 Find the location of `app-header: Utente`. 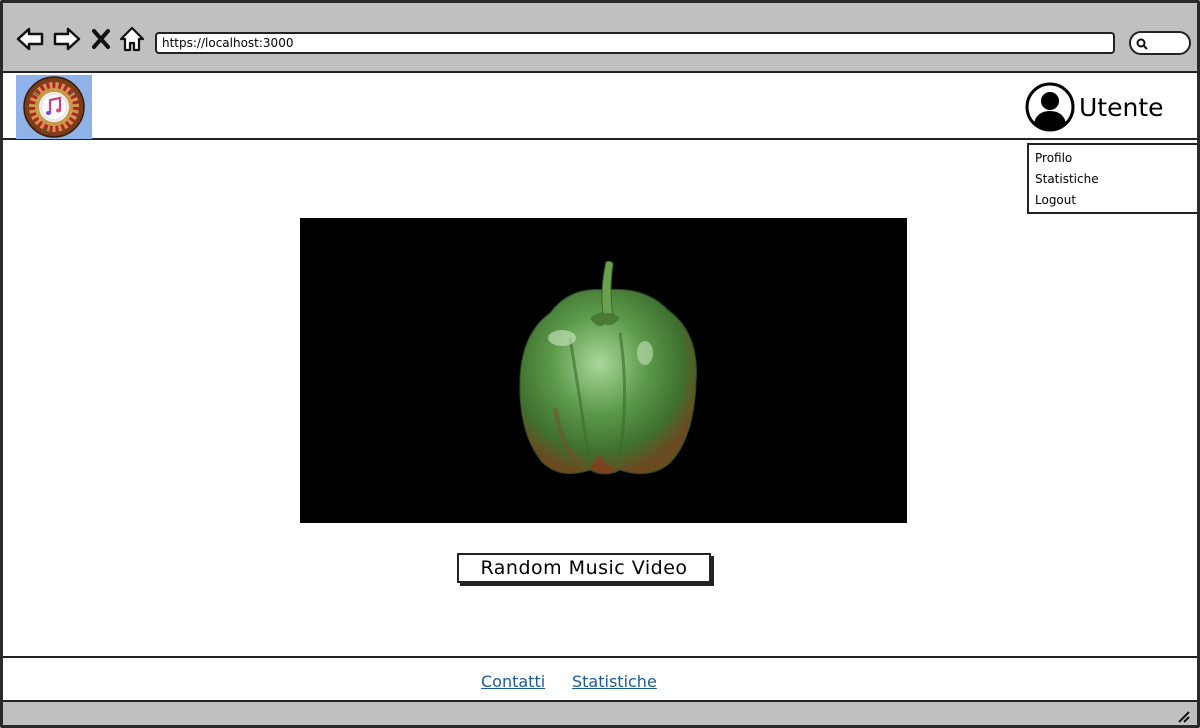

app-header: Utente is located at coordinates (600, 106).